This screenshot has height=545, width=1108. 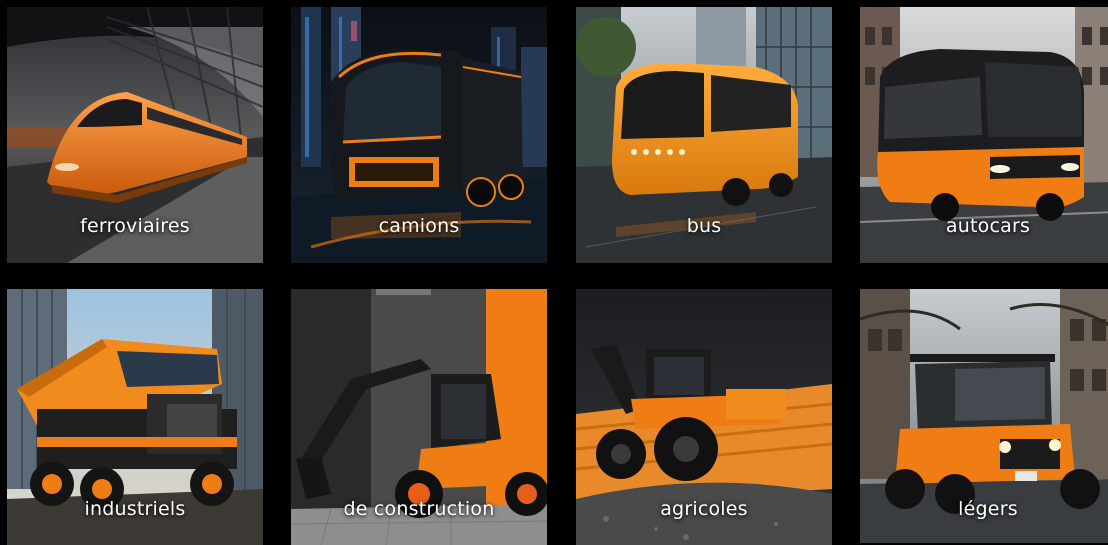 What do you see at coordinates (704, 226) in the screenshot?
I see `tile-label: bus` at bounding box center [704, 226].